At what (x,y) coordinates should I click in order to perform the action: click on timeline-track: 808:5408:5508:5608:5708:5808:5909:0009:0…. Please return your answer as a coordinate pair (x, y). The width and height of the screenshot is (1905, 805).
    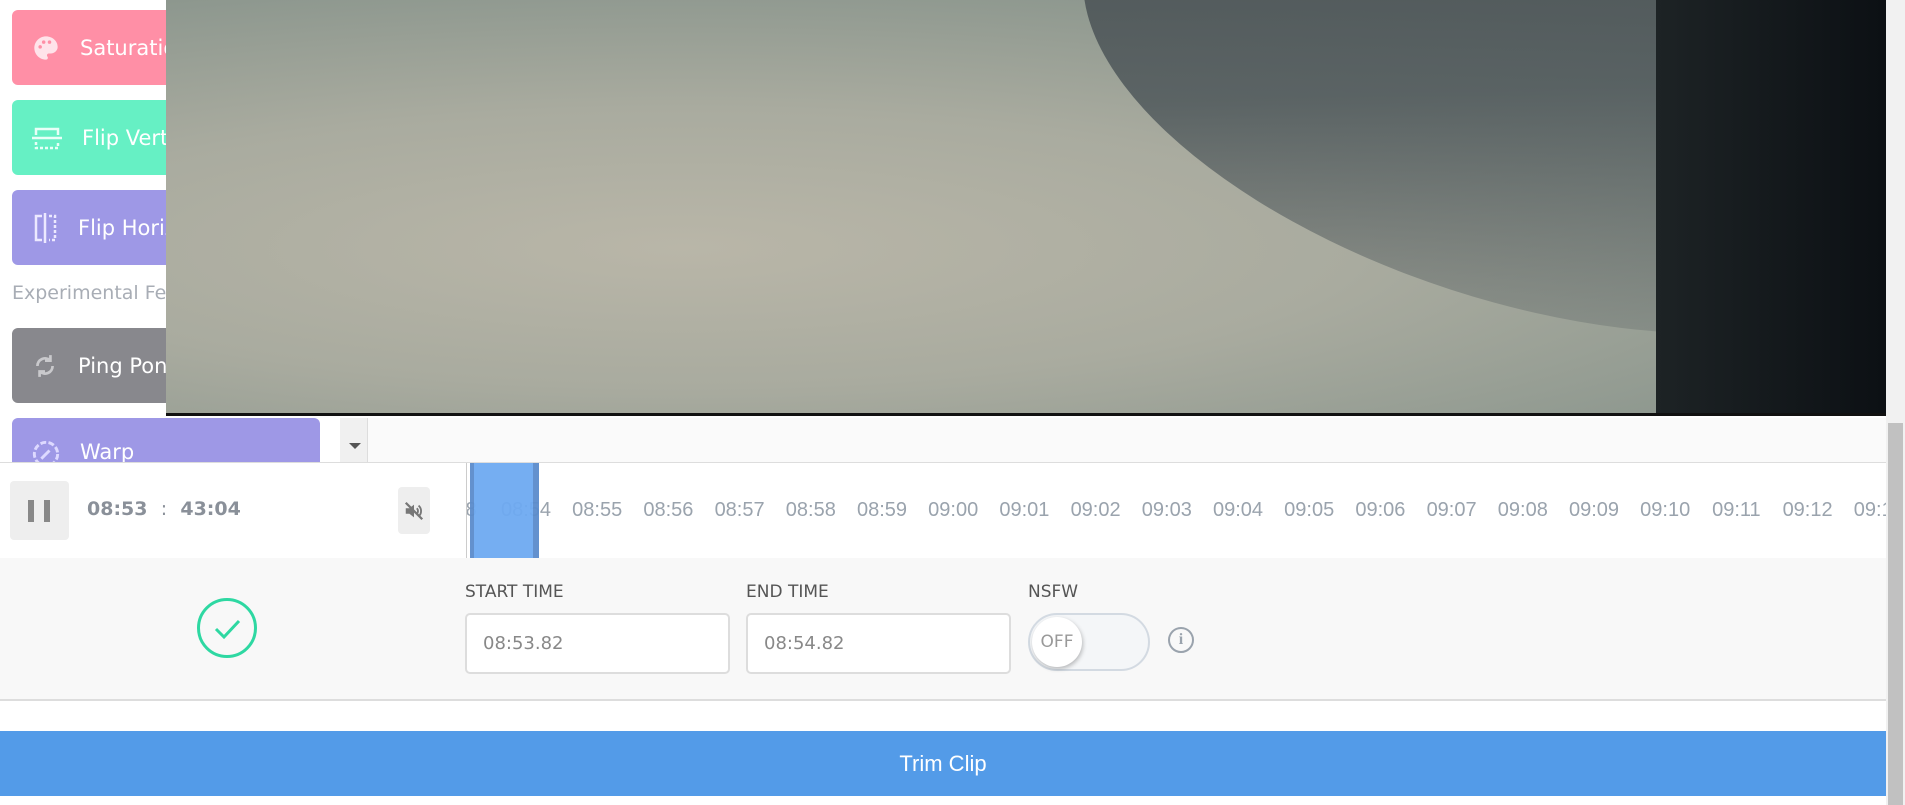
    Looking at the image, I should click on (1176, 511).